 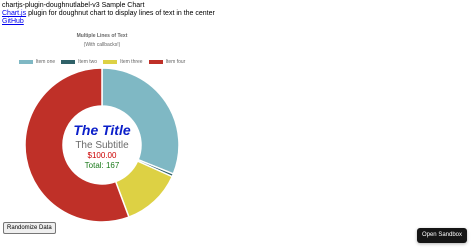 What do you see at coordinates (29, 228) in the screenshot?
I see `randomize-data-button: Randomize Data` at bounding box center [29, 228].